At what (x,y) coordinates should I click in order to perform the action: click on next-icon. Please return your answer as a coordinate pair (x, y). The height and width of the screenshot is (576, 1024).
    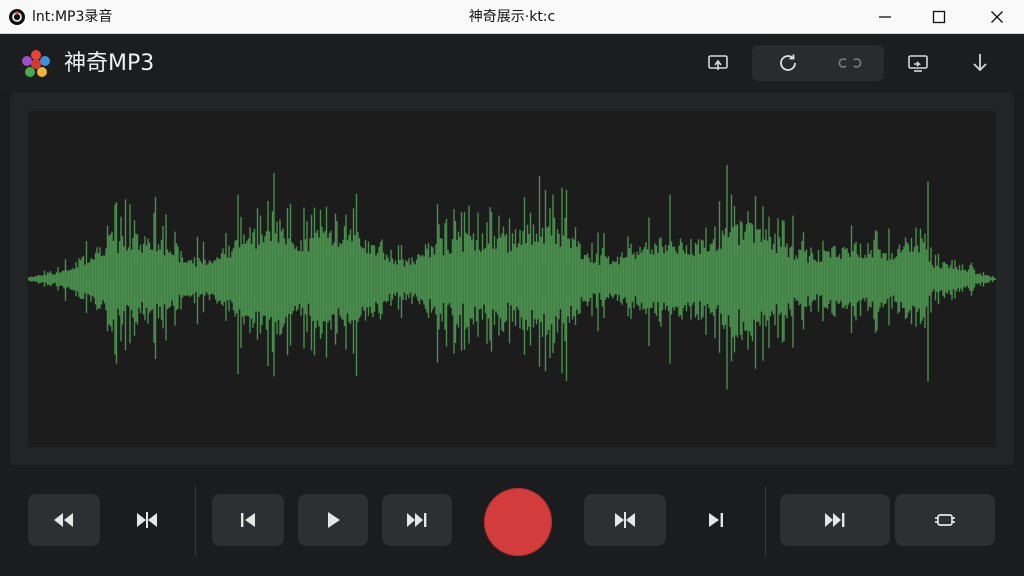
    Looking at the image, I should click on (835, 520).